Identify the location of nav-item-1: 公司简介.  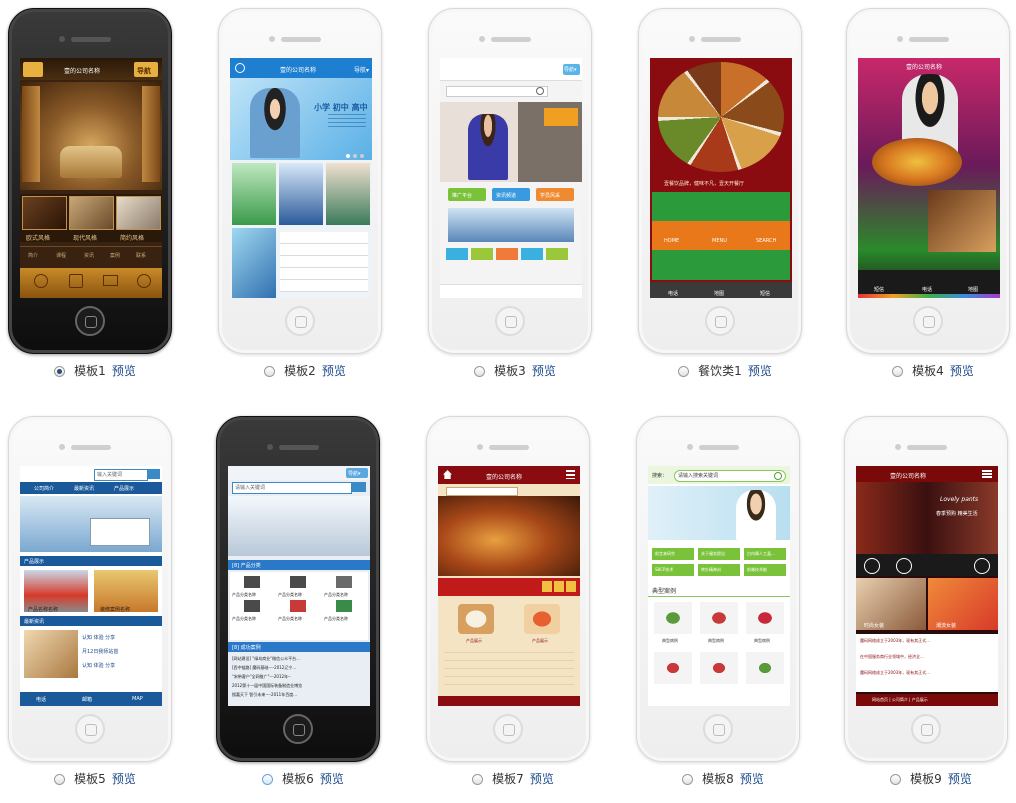
(44, 488).